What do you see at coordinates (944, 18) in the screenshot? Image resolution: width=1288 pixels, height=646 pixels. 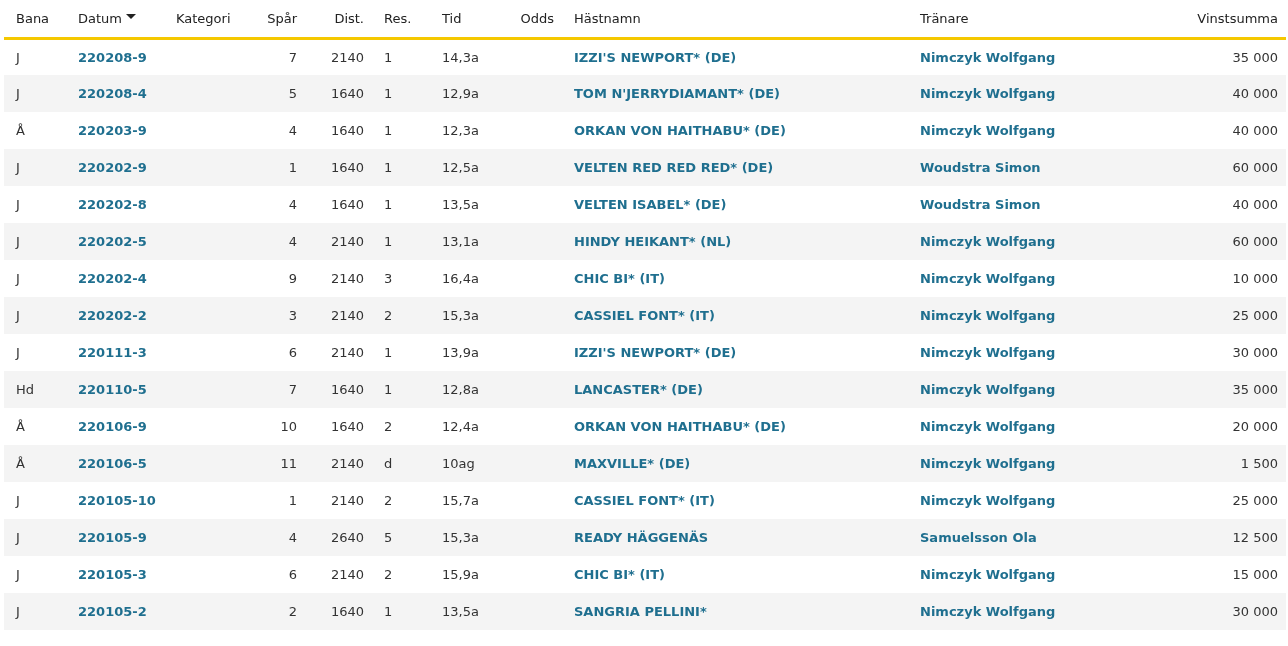 I see `column-header: Tränare` at bounding box center [944, 18].